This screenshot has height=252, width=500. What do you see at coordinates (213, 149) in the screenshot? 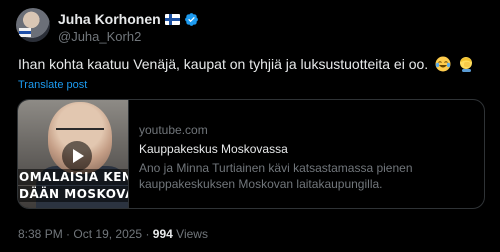
I see `card-title: Kauppakeskus Moskovassa` at bounding box center [213, 149].